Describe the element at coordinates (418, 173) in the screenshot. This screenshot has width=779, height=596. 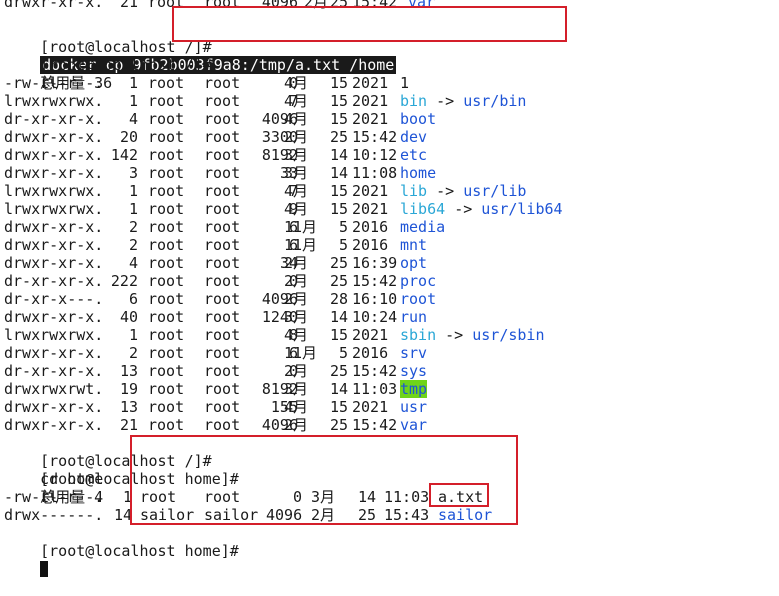
I see `filename: home` at that location.